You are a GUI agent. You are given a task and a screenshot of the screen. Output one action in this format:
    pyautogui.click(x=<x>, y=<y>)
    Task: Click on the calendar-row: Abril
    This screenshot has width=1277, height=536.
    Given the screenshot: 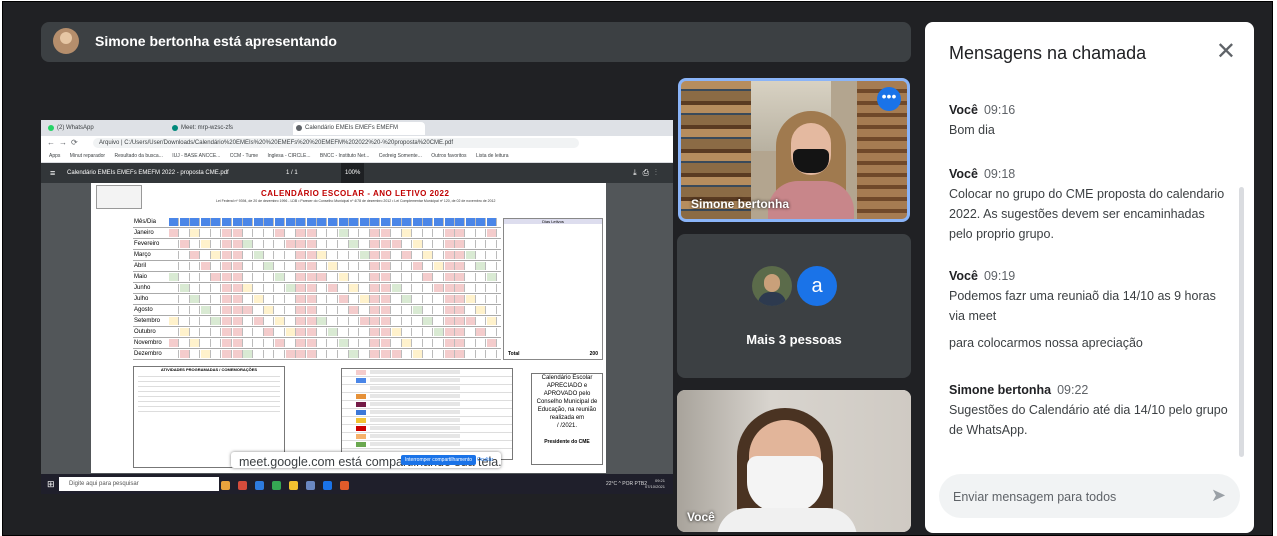 What is the action you would take?
    pyautogui.click(x=317, y=267)
    